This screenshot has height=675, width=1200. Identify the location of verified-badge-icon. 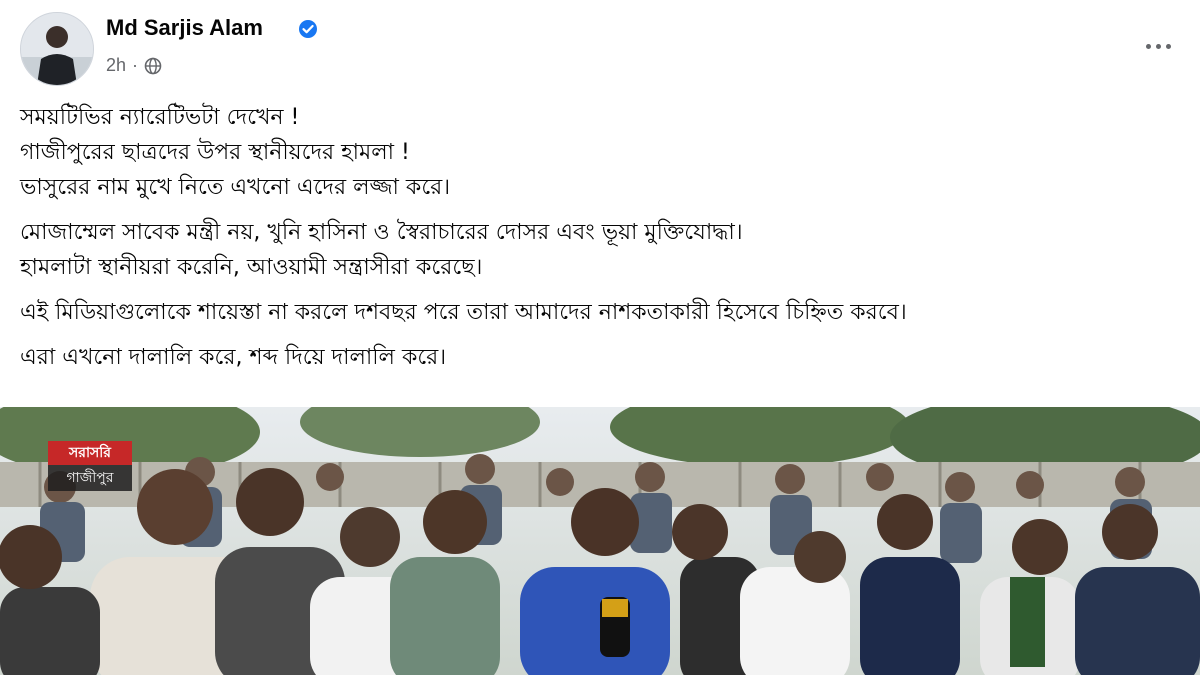
(308, 29).